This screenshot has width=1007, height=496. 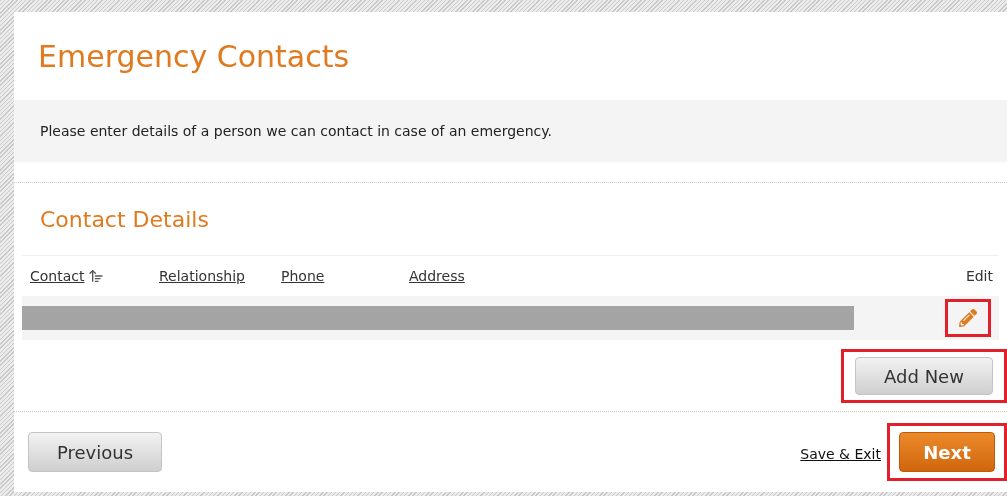 What do you see at coordinates (194, 56) in the screenshot?
I see `page-title: Emergency Contacts` at bounding box center [194, 56].